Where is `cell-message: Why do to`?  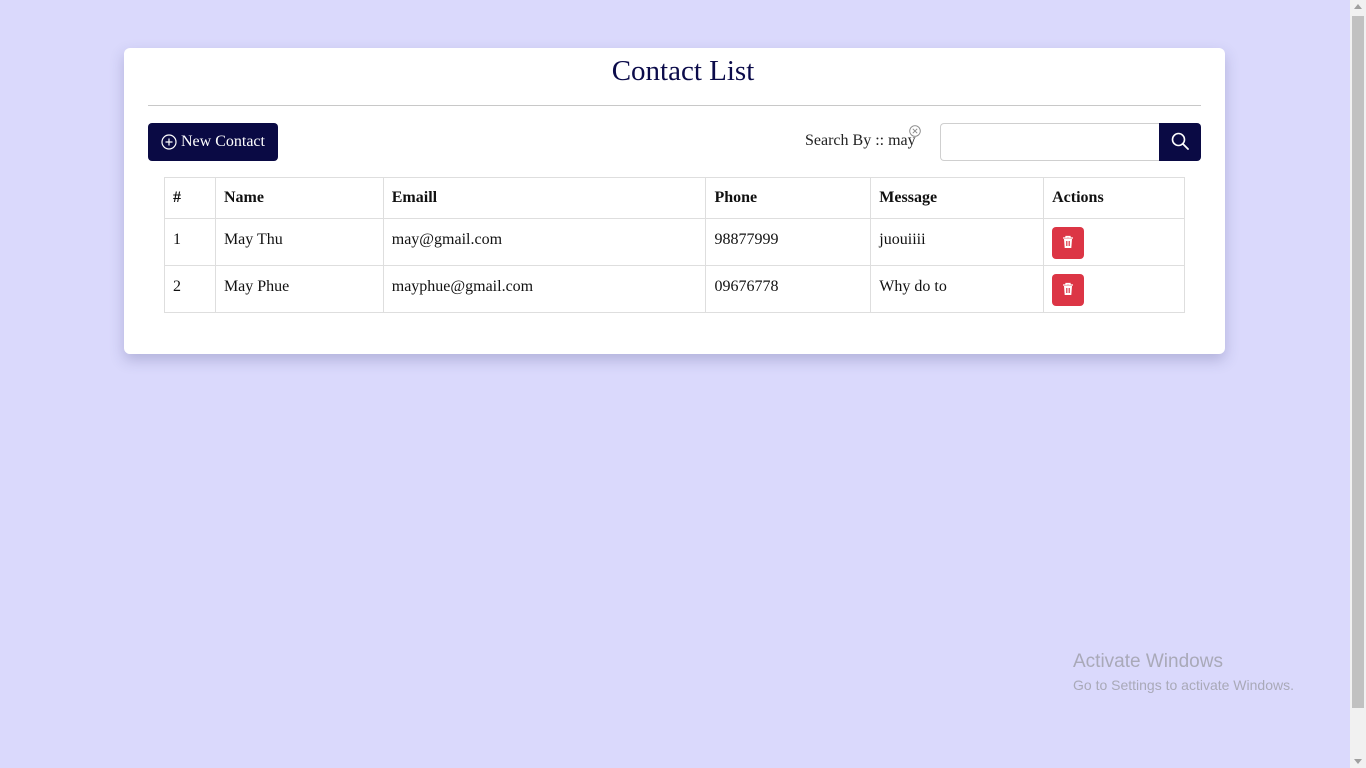
cell-message: Why do to is located at coordinates (957, 289).